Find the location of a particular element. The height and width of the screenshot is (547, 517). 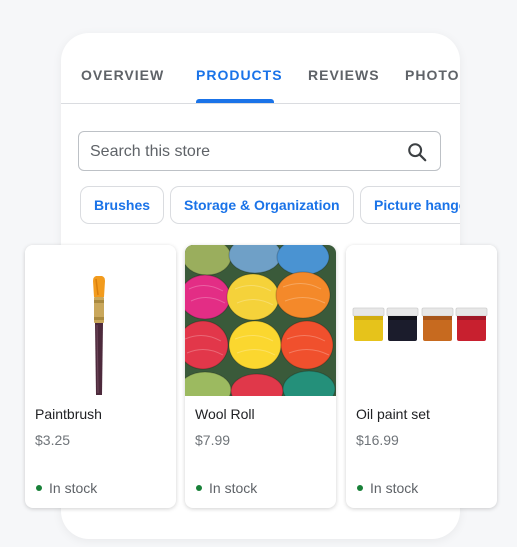

tab-bar: OVERVIEW PRODUCTS REVIEWS PHOTOS is located at coordinates (260, 68).